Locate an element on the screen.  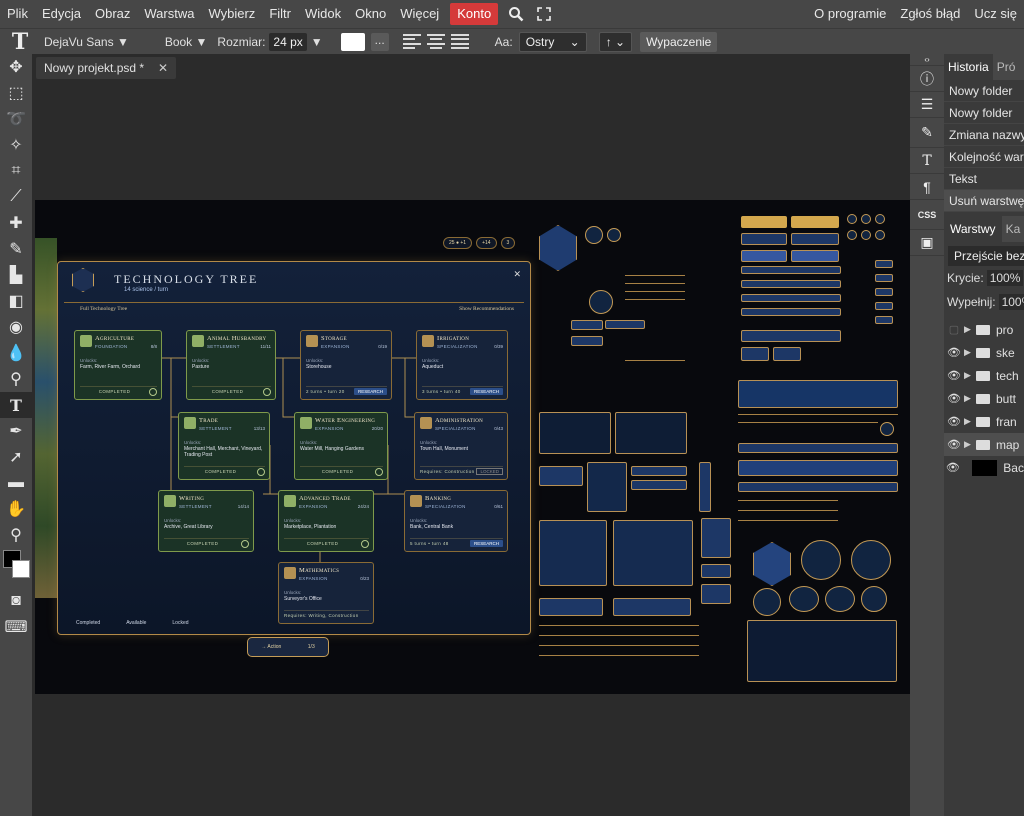
history-item: Kolejność wars is located at coordinates (984, 157).